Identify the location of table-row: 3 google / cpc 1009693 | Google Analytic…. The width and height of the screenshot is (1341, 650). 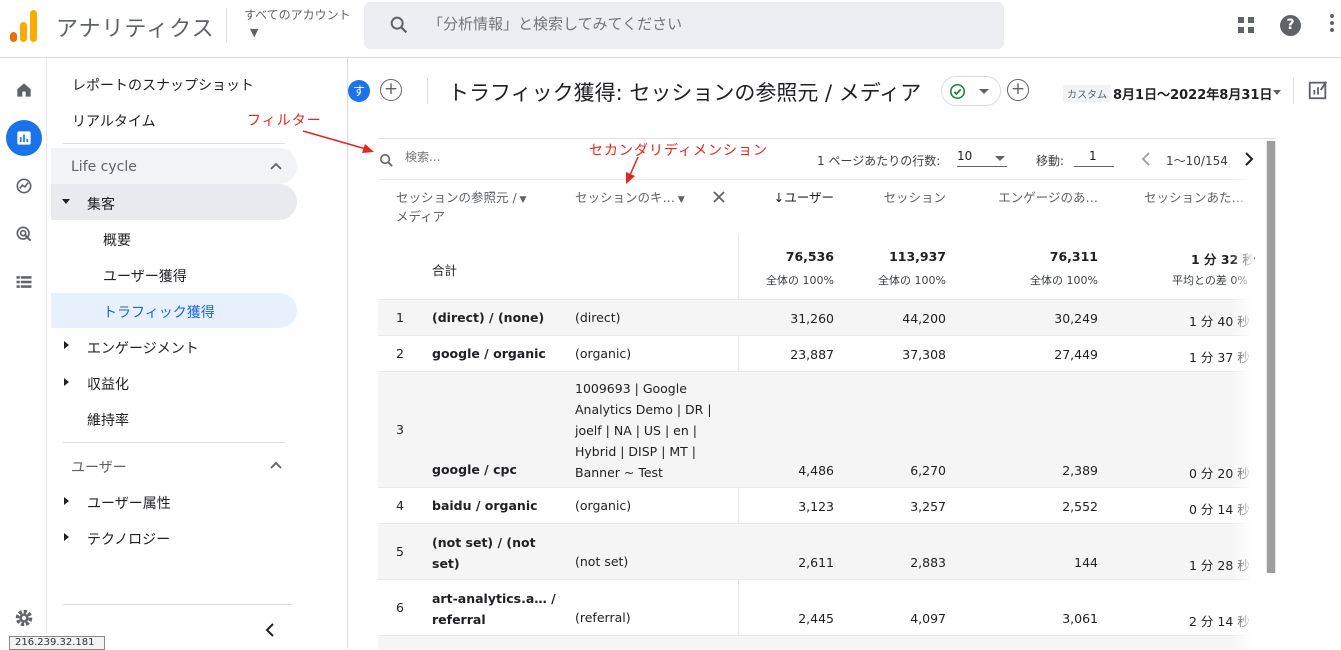
(814, 430).